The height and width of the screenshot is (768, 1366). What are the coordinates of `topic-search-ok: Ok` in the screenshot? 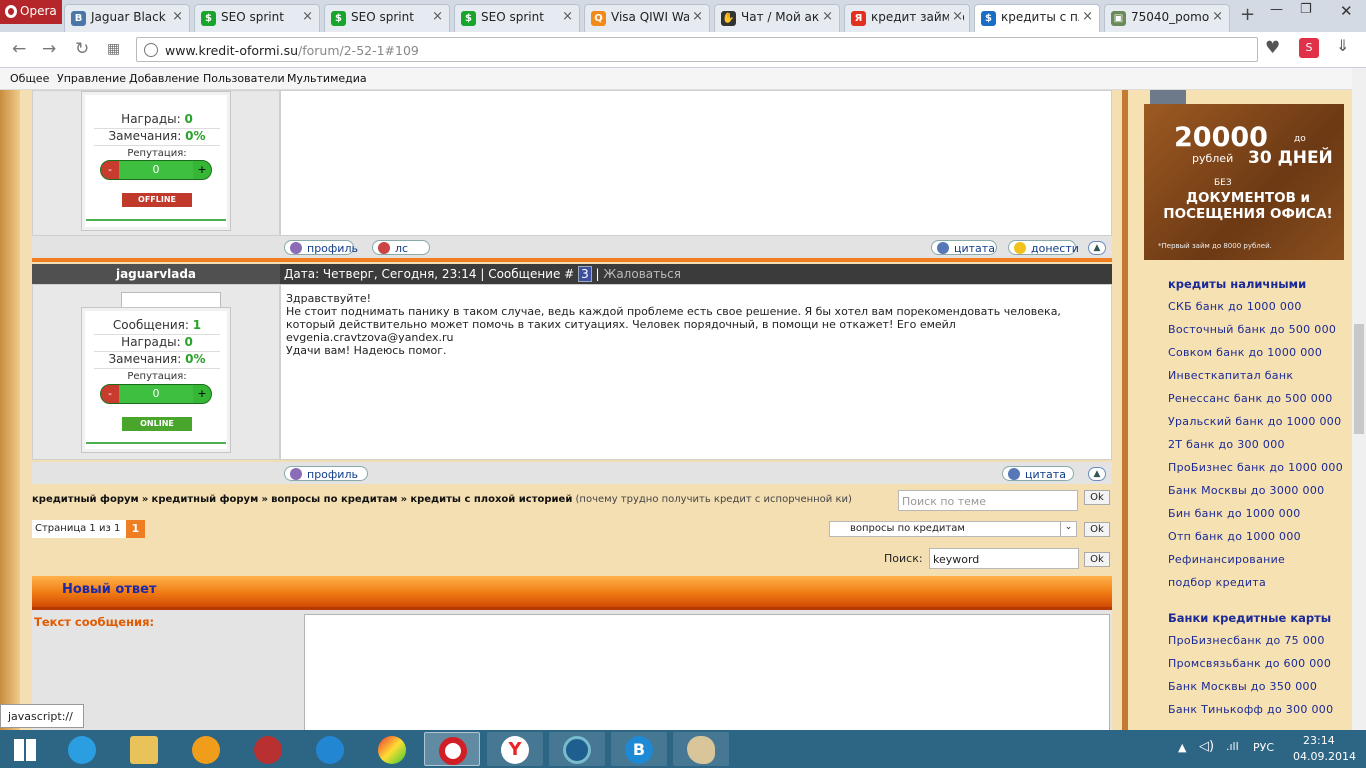 It's located at (1097, 497).